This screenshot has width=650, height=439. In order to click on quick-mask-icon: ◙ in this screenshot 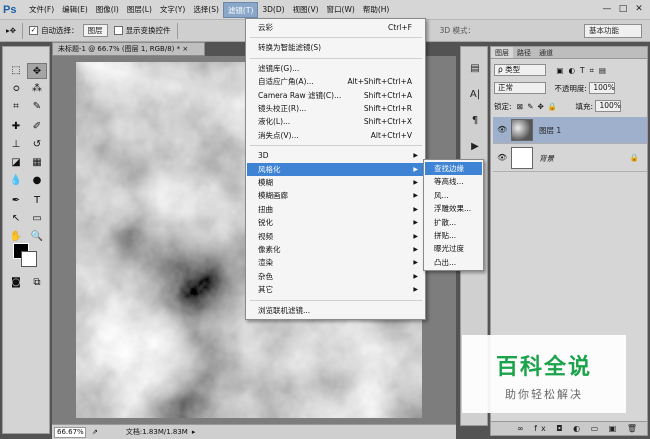, I will do `click(16, 283)`.